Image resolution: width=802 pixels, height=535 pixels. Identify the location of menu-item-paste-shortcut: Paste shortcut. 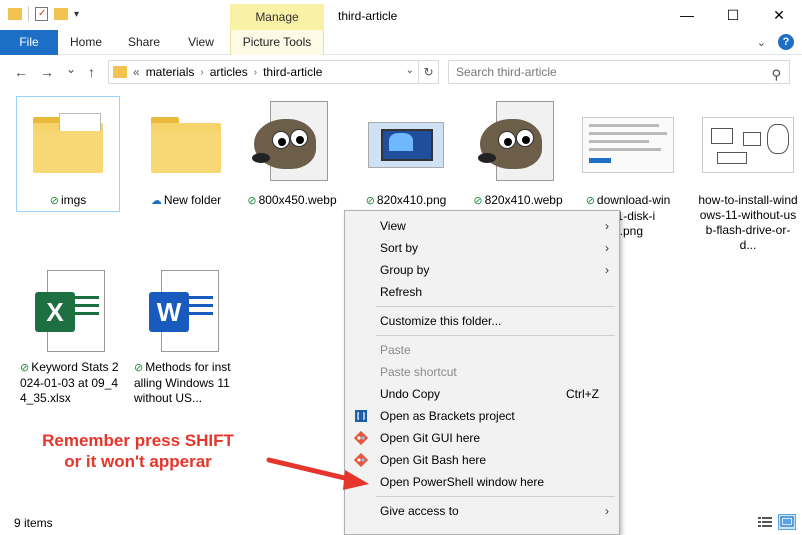
(482, 372).